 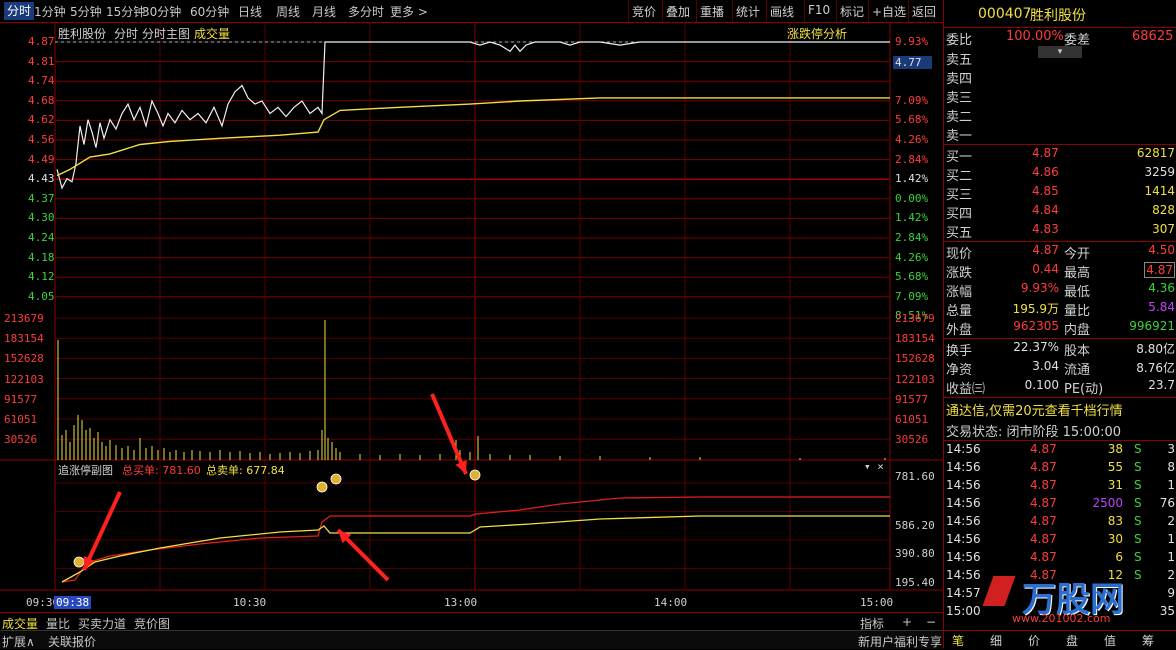 What do you see at coordinates (1161, 250) in the screenshot?
I see `value: 4.50` at bounding box center [1161, 250].